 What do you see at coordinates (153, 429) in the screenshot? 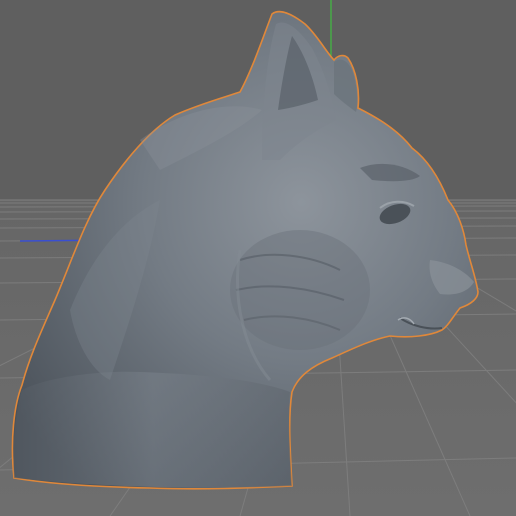
I see `neck-shading` at bounding box center [153, 429].